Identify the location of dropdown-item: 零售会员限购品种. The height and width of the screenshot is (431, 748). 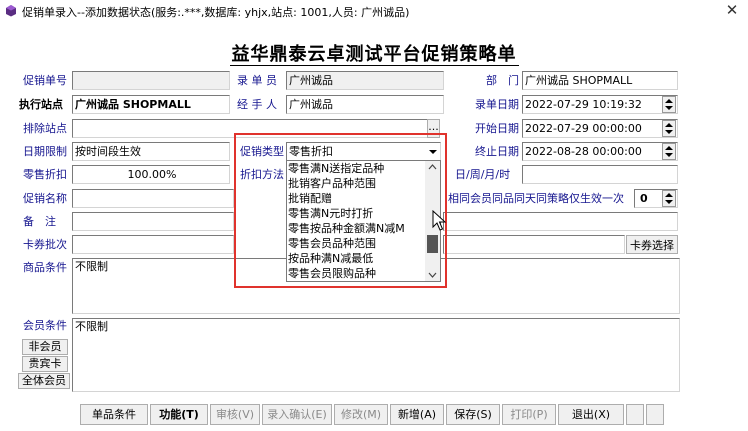
(363, 273).